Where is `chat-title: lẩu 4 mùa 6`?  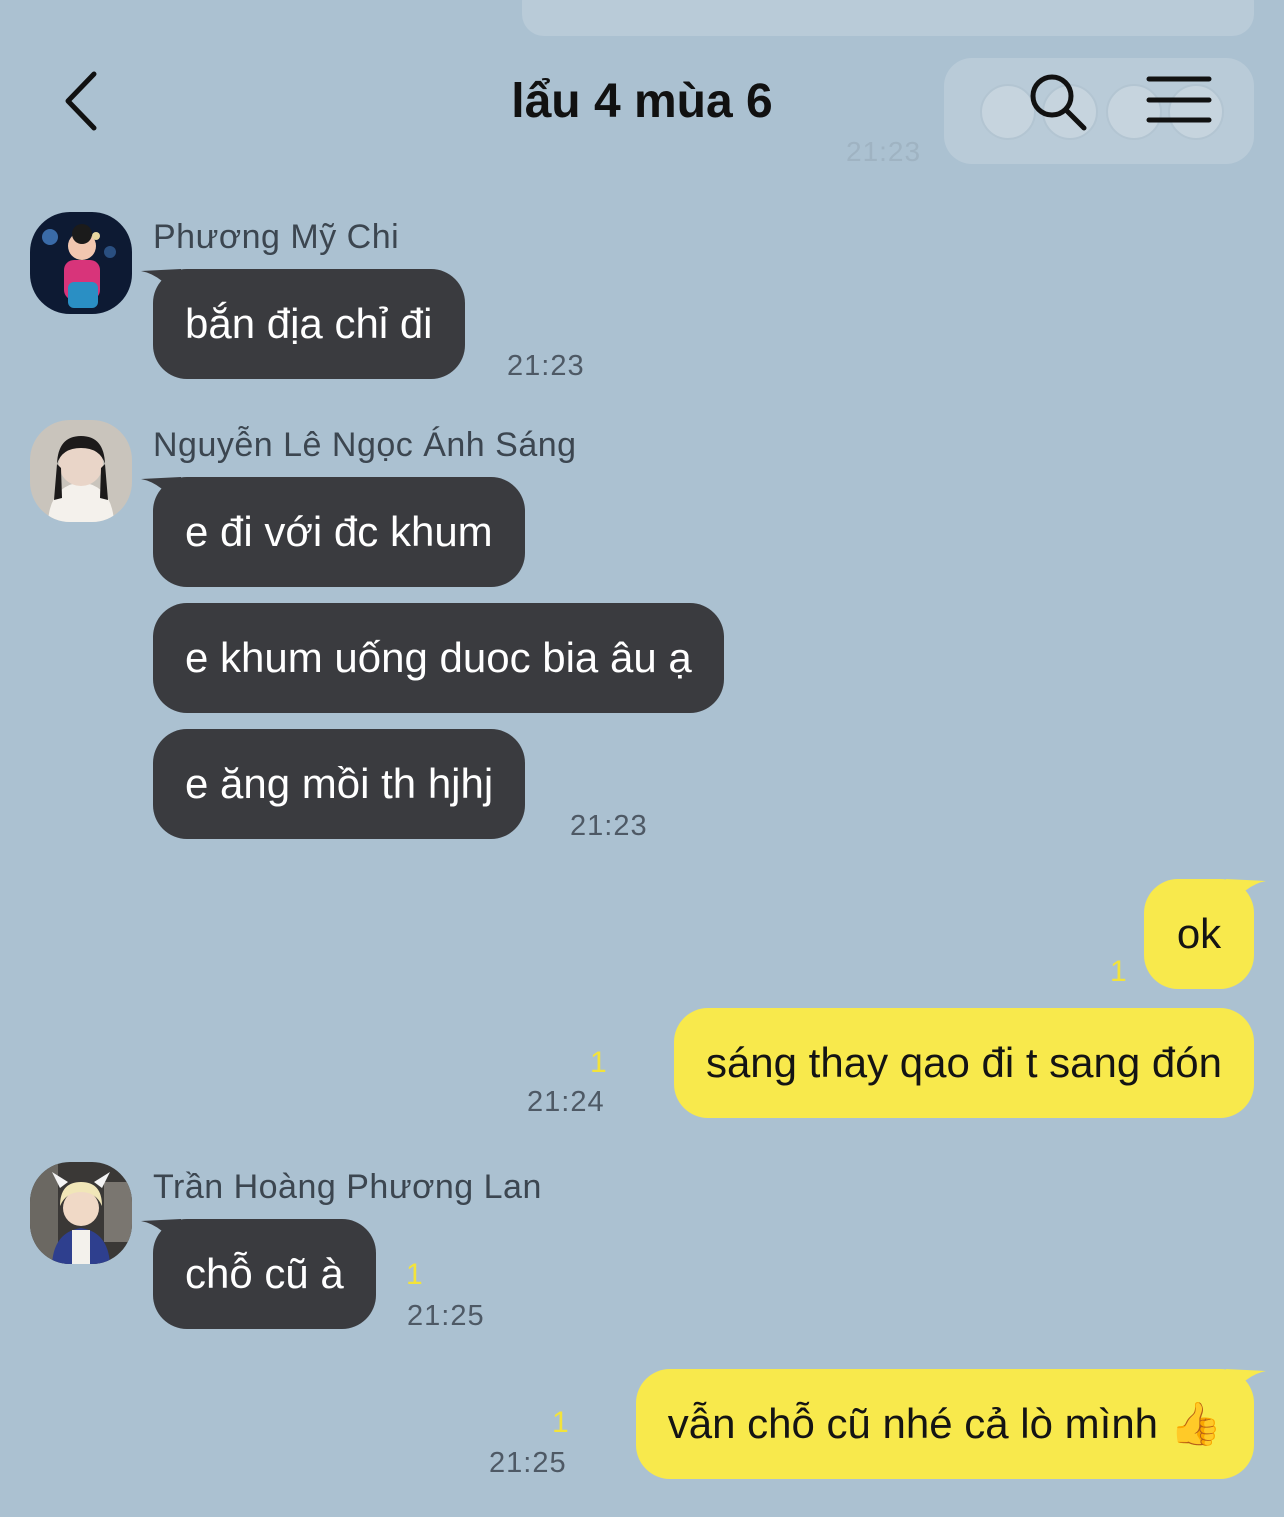
chat-title: lẩu 4 mùa 6 is located at coordinates (642, 101).